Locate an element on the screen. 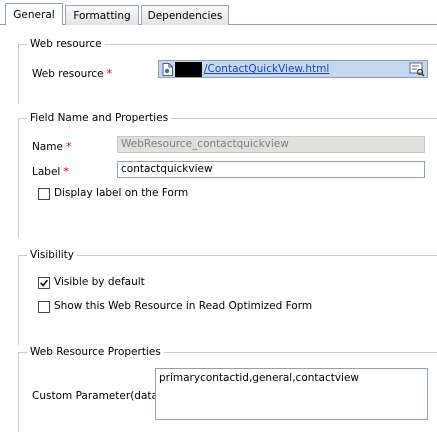 Image resolution: width=437 pixels, height=432 pixels. redacted-block is located at coordinates (188, 69).